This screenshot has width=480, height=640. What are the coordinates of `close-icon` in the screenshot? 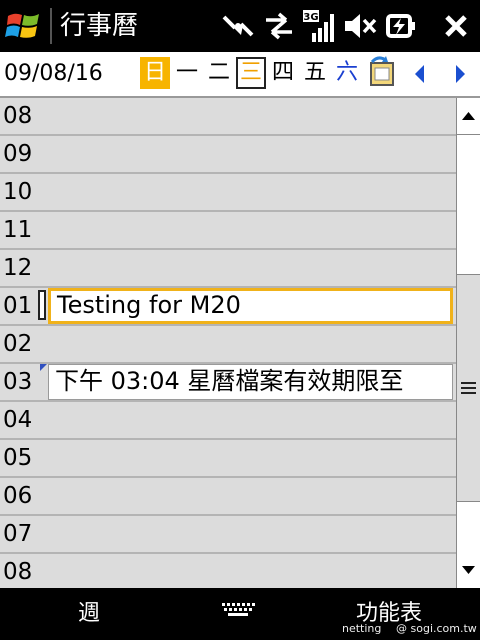 It's located at (456, 26).